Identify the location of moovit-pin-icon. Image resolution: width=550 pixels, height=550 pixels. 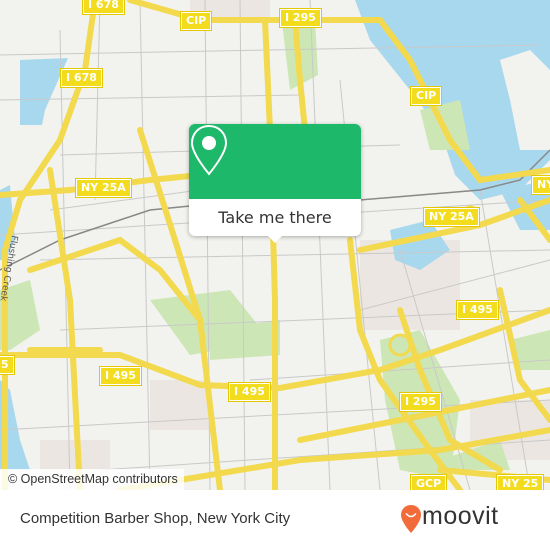
(411, 519).